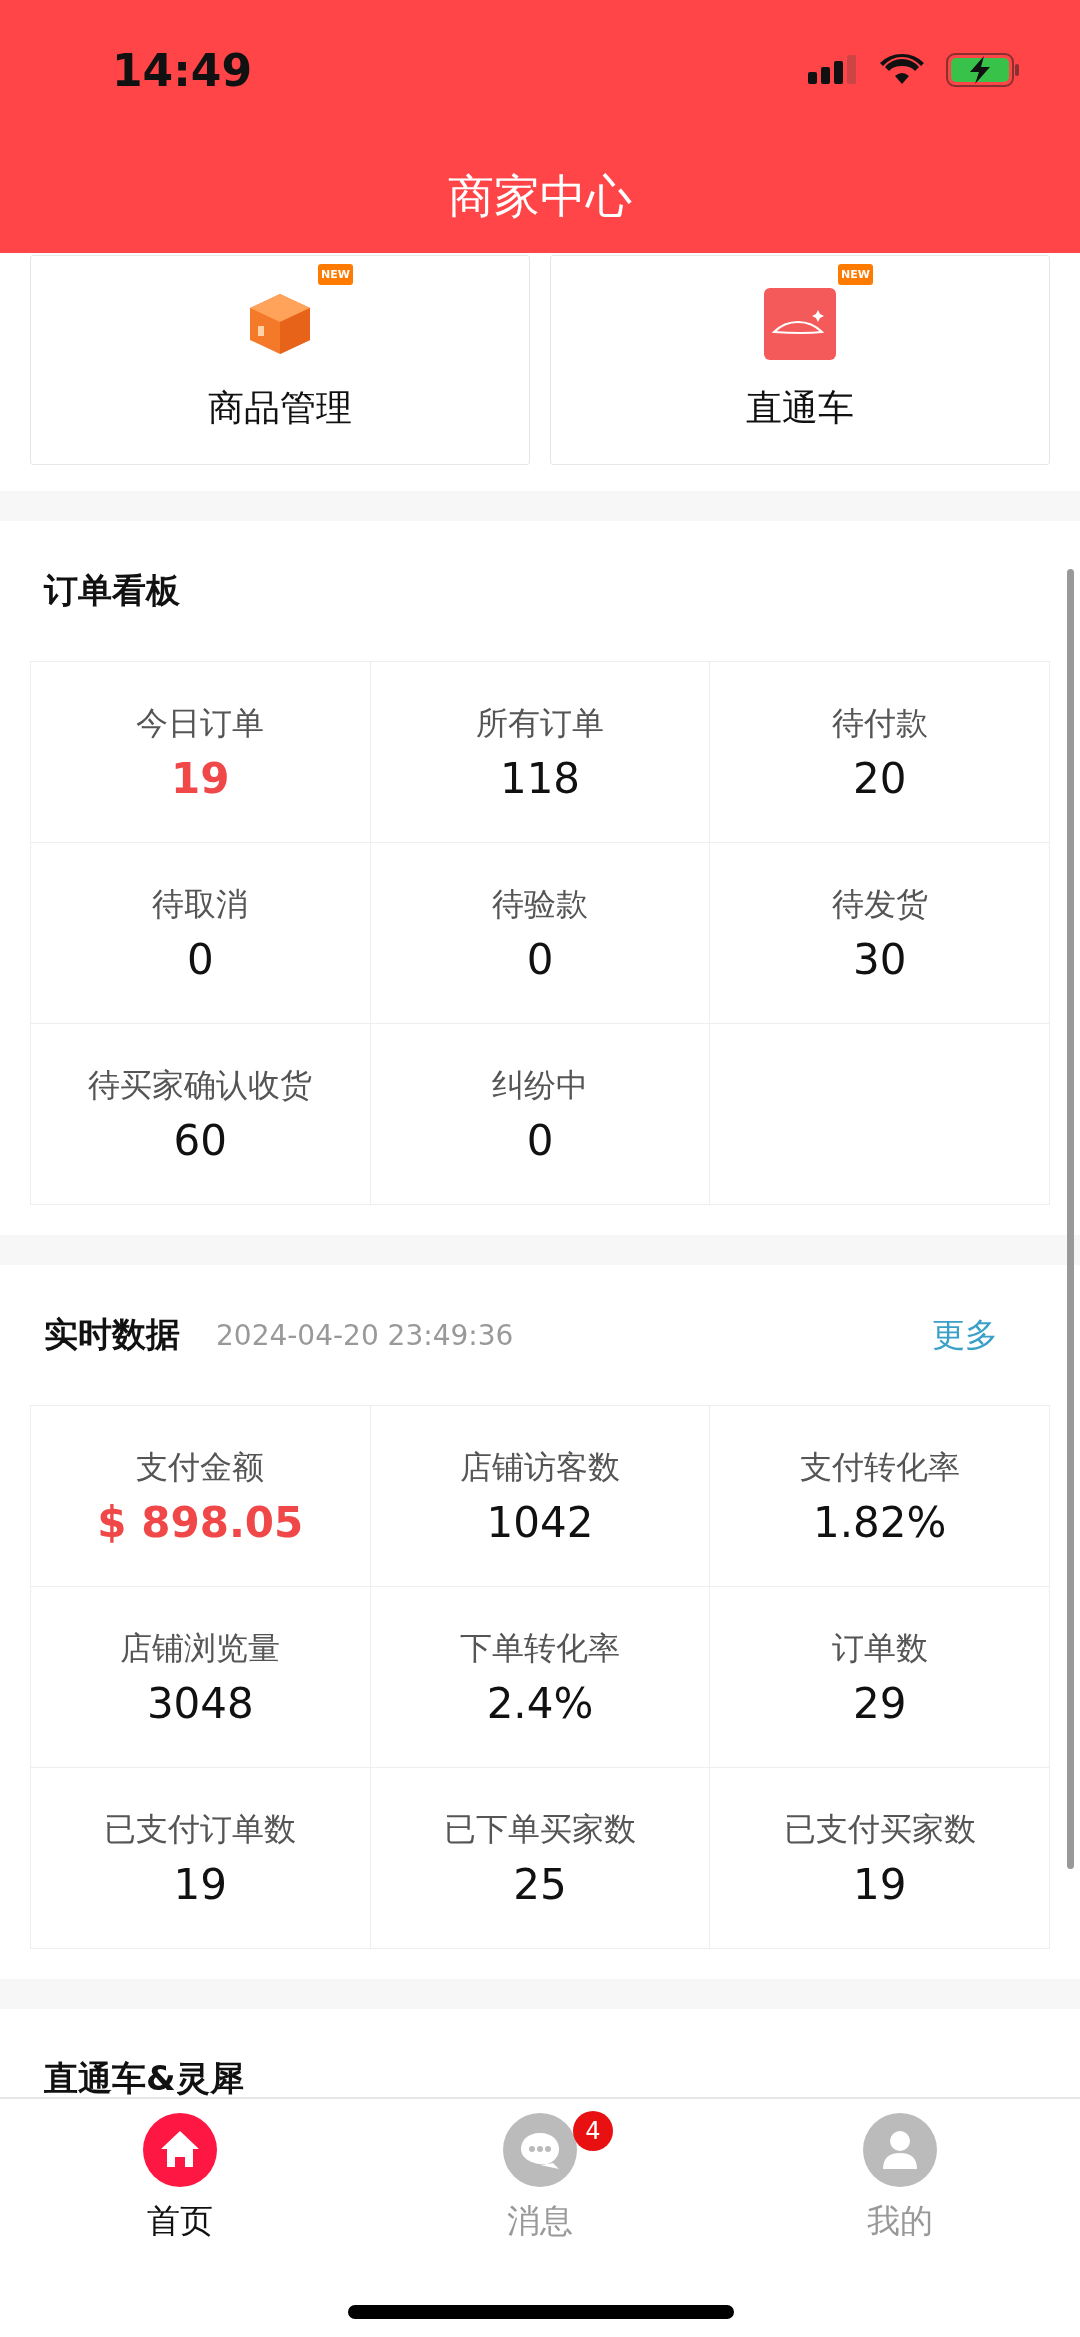 The height and width of the screenshot is (2337, 1080). Describe the element at coordinates (200, 1467) in the screenshot. I see `metric-label: 支付金额` at that location.